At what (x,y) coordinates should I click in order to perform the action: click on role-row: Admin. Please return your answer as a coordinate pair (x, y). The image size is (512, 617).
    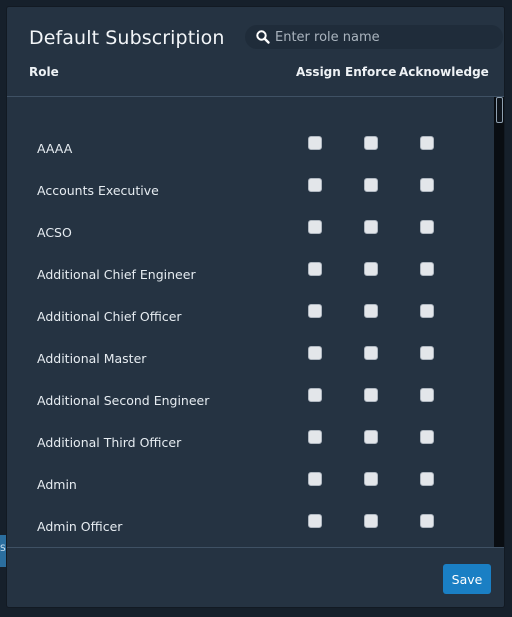
    Looking at the image, I should click on (250, 484).